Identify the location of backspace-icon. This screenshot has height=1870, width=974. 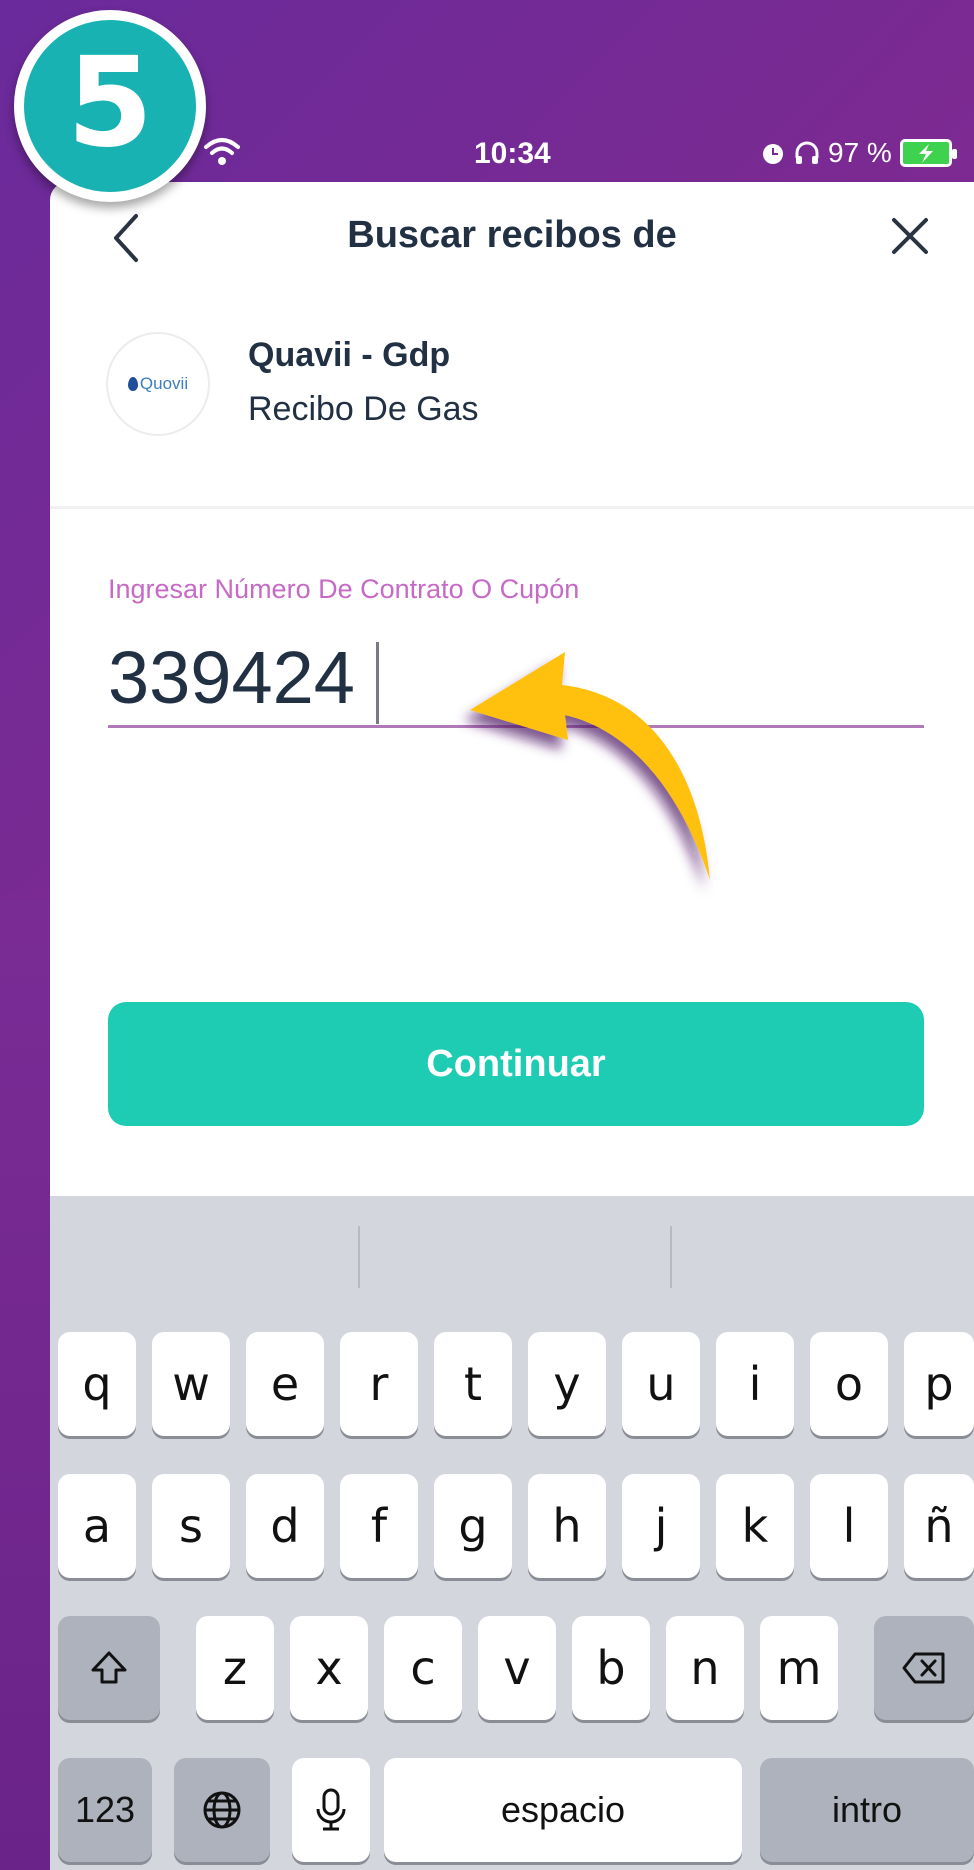
(923, 1668).